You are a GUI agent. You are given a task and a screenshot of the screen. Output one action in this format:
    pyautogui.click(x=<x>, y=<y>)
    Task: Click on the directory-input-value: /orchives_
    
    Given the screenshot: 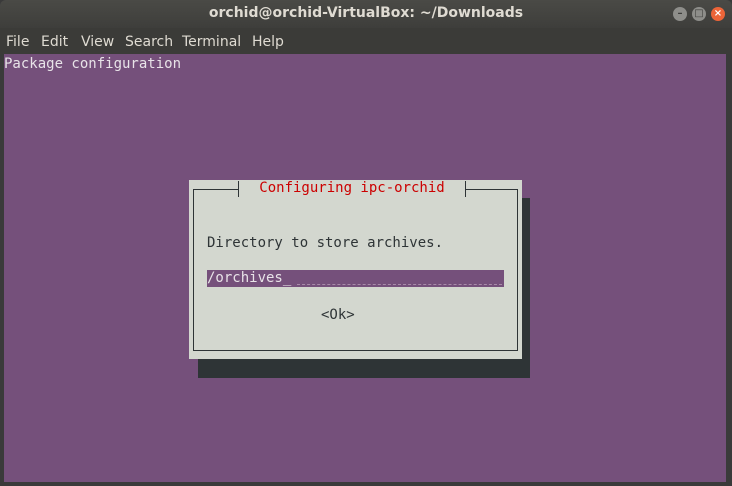 What is the action you would take?
    pyautogui.click(x=249, y=278)
    